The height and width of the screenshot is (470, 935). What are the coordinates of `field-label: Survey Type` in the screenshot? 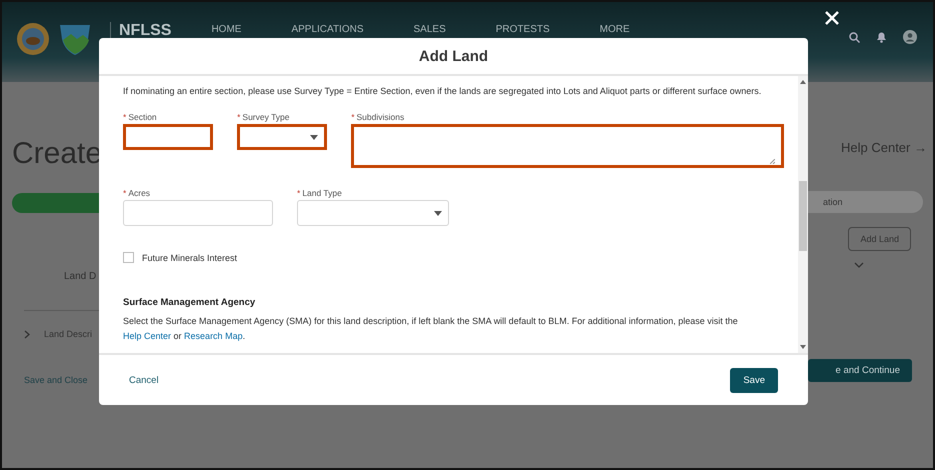 It's located at (266, 117).